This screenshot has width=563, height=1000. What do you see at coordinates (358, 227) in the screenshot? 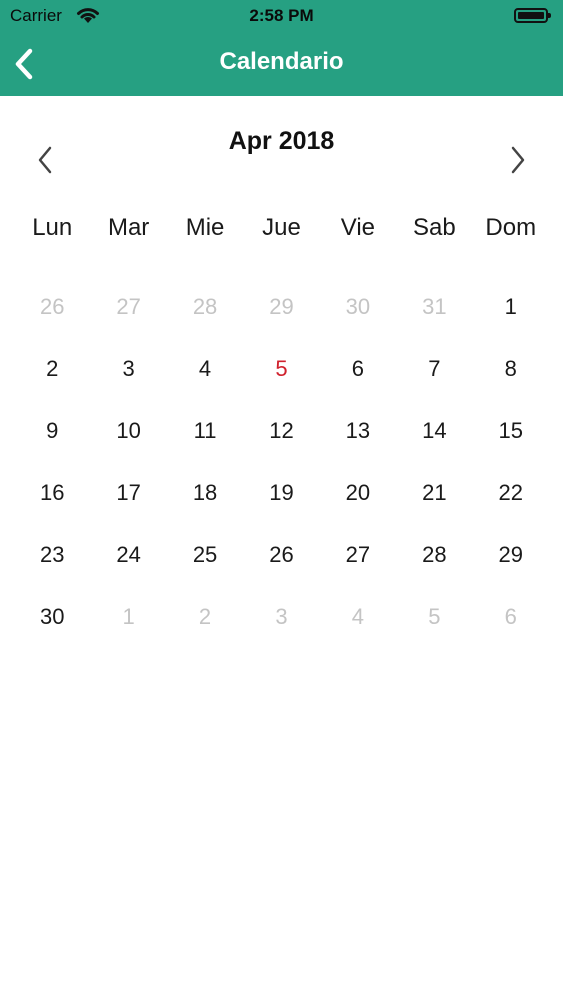
I see `weekday-label: Vie` at bounding box center [358, 227].